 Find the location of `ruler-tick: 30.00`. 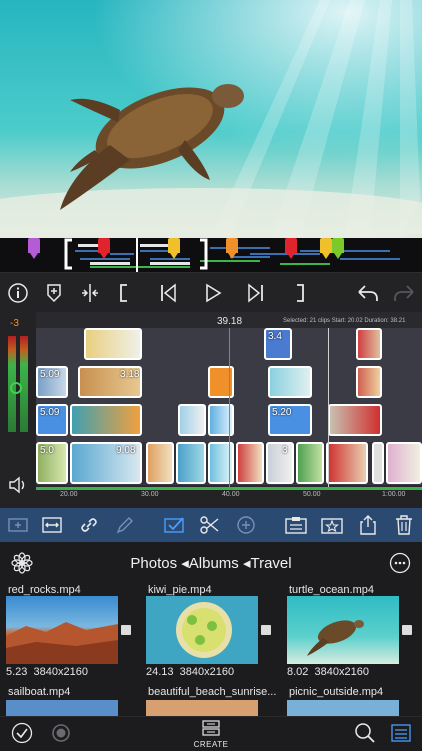

ruler-tick: 30.00 is located at coordinates (150, 494).